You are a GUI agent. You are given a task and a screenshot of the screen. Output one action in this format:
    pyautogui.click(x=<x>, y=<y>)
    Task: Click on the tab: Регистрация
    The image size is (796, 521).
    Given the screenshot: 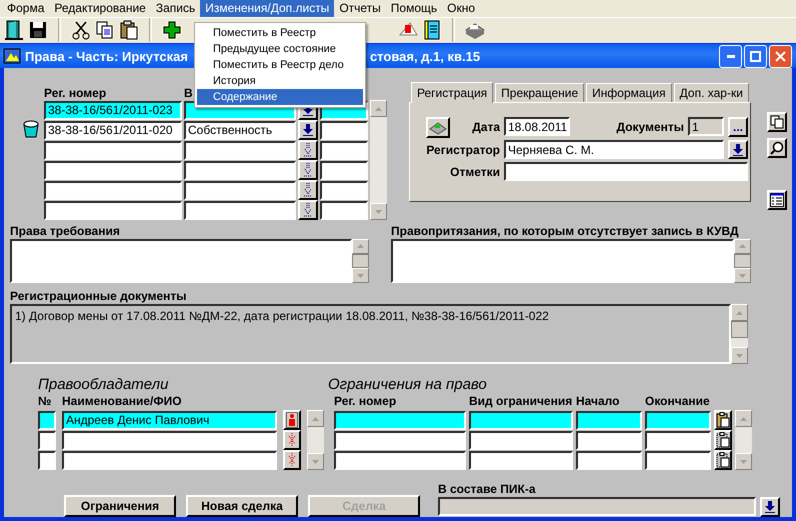 What is the action you would take?
    pyautogui.click(x=452, y=92)
    